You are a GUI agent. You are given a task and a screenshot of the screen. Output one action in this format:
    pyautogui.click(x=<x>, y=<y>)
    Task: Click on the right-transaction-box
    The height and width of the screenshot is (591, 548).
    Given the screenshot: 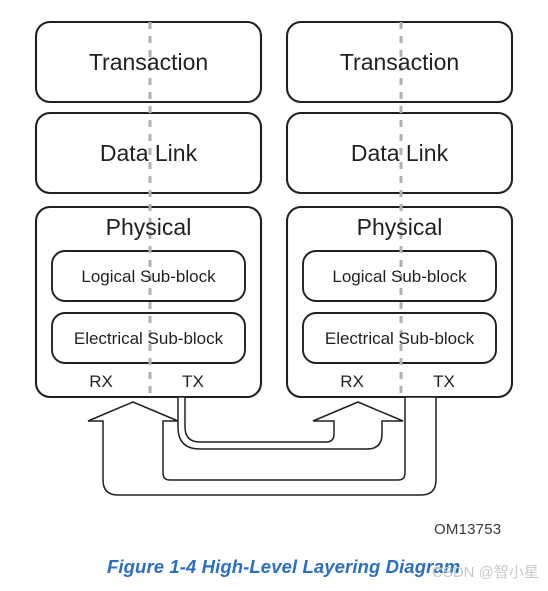 What is the action you would take?
    pyautogui.click(x=399, y=62)
    